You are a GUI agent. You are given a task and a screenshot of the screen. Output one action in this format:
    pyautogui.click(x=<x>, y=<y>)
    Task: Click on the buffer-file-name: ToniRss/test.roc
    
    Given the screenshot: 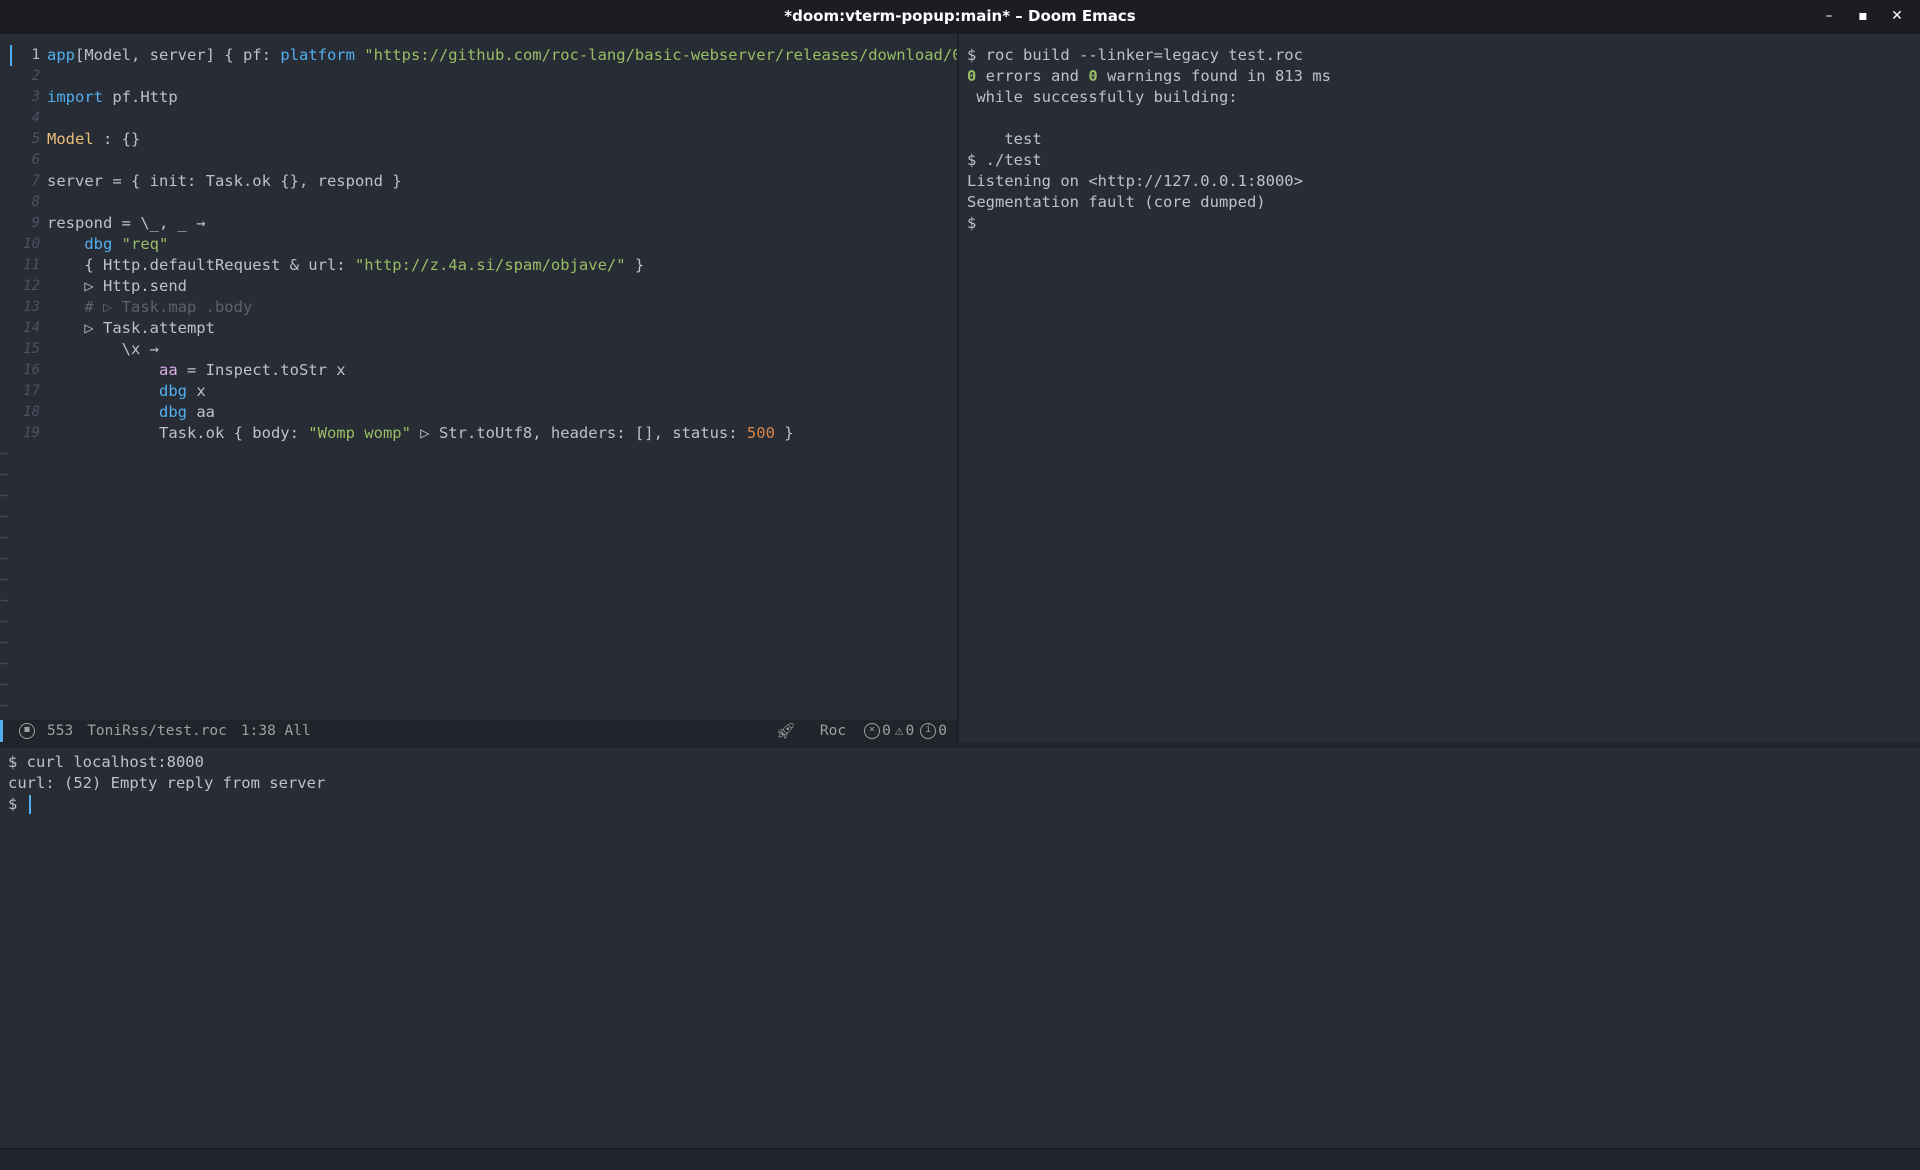 What is the action you would take?
    pyautogui.click(x=157, y=731)
    